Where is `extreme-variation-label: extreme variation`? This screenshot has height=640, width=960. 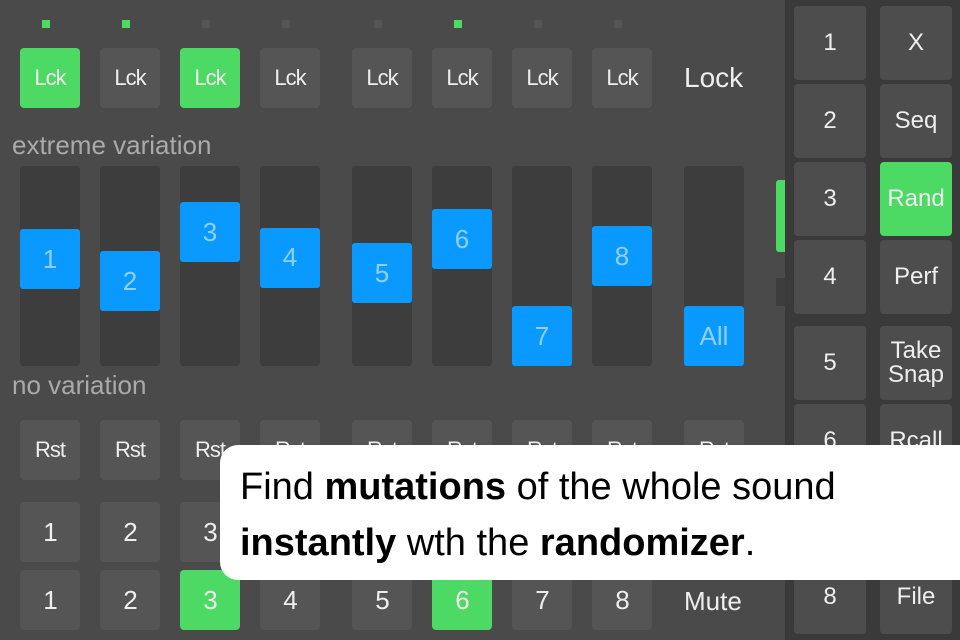 extreme-variation-label: extreme variation is located at coordinates (112, 145).